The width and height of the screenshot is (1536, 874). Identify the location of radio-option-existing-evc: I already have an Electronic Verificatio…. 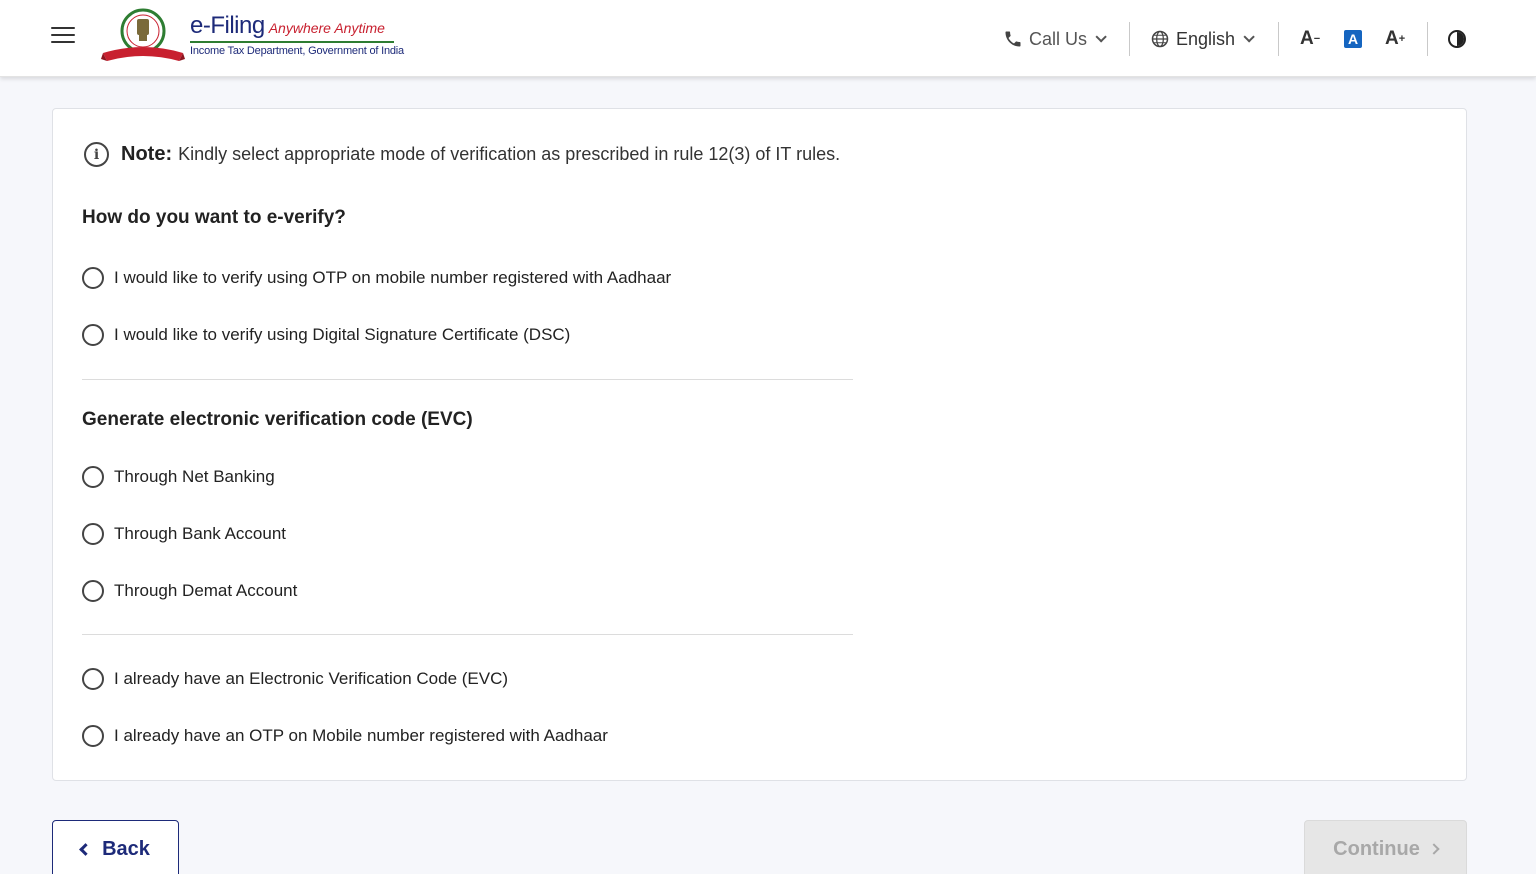
(295, 679).